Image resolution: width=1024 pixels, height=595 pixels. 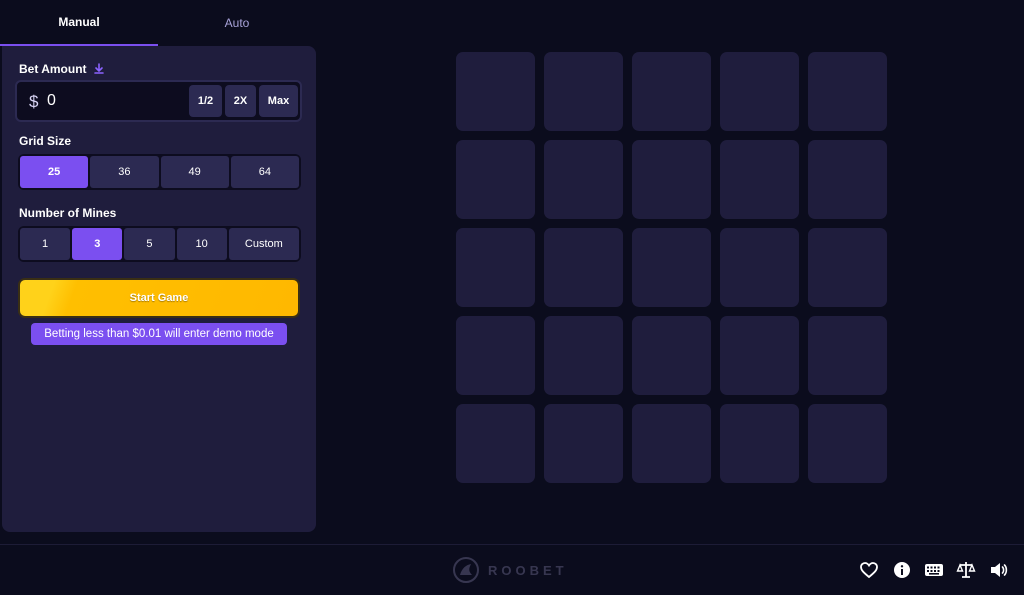 What do you see at coordinates (201, 244) in the screenshot?
I see `mines-option: 10` at bounding box center [201, 244].